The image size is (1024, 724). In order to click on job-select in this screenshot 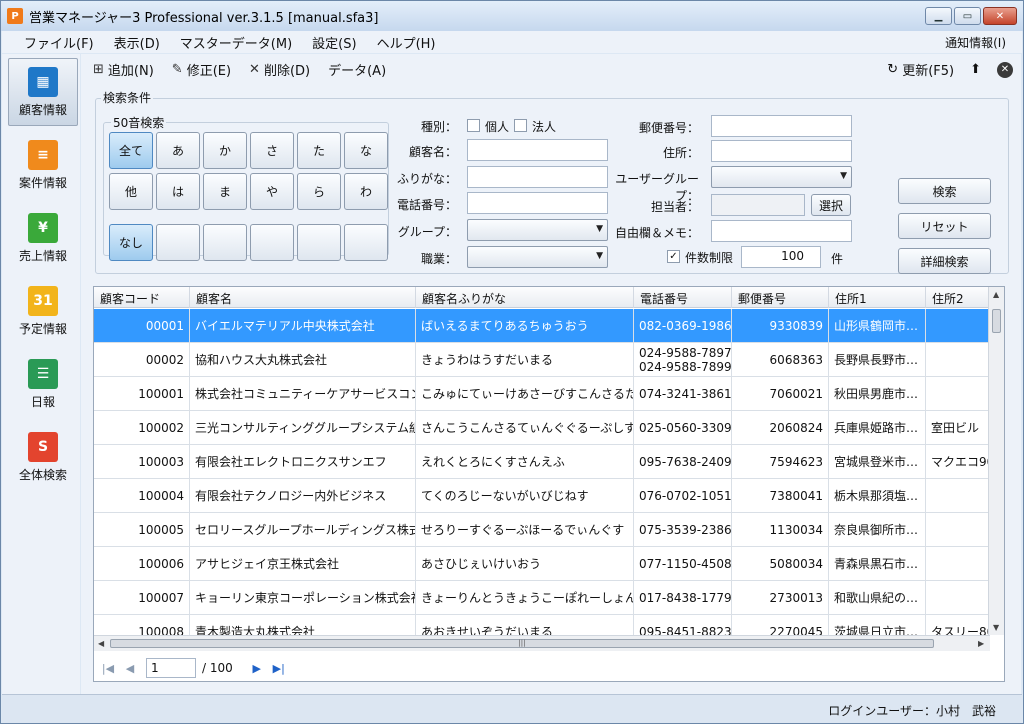, I will do `click(537, 257)`.